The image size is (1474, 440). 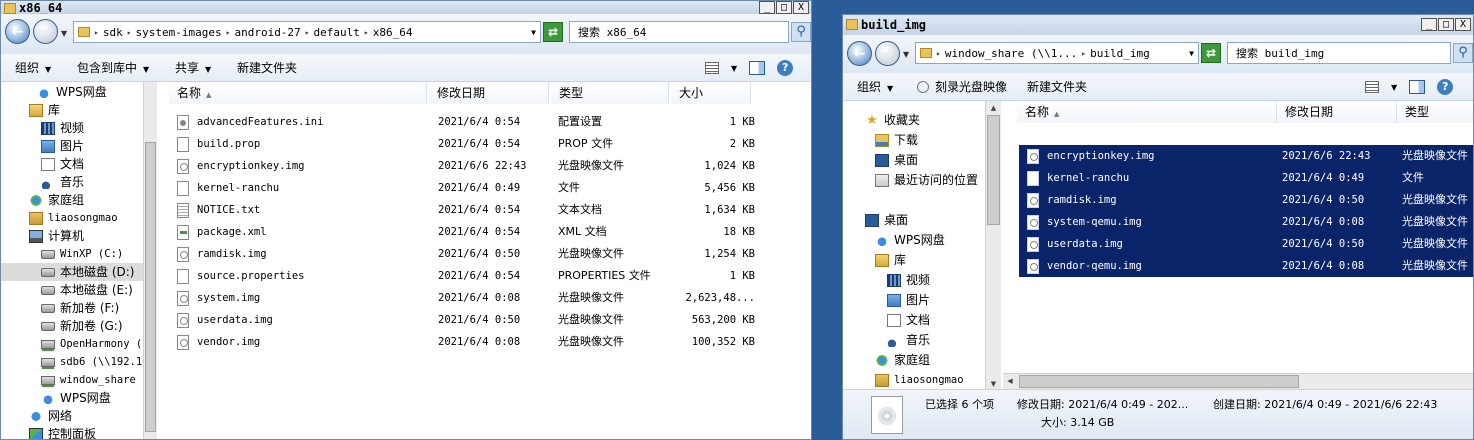 I want to click on file-list-horizontal-scrollbar: ◀, so click(x=1238, y=381).